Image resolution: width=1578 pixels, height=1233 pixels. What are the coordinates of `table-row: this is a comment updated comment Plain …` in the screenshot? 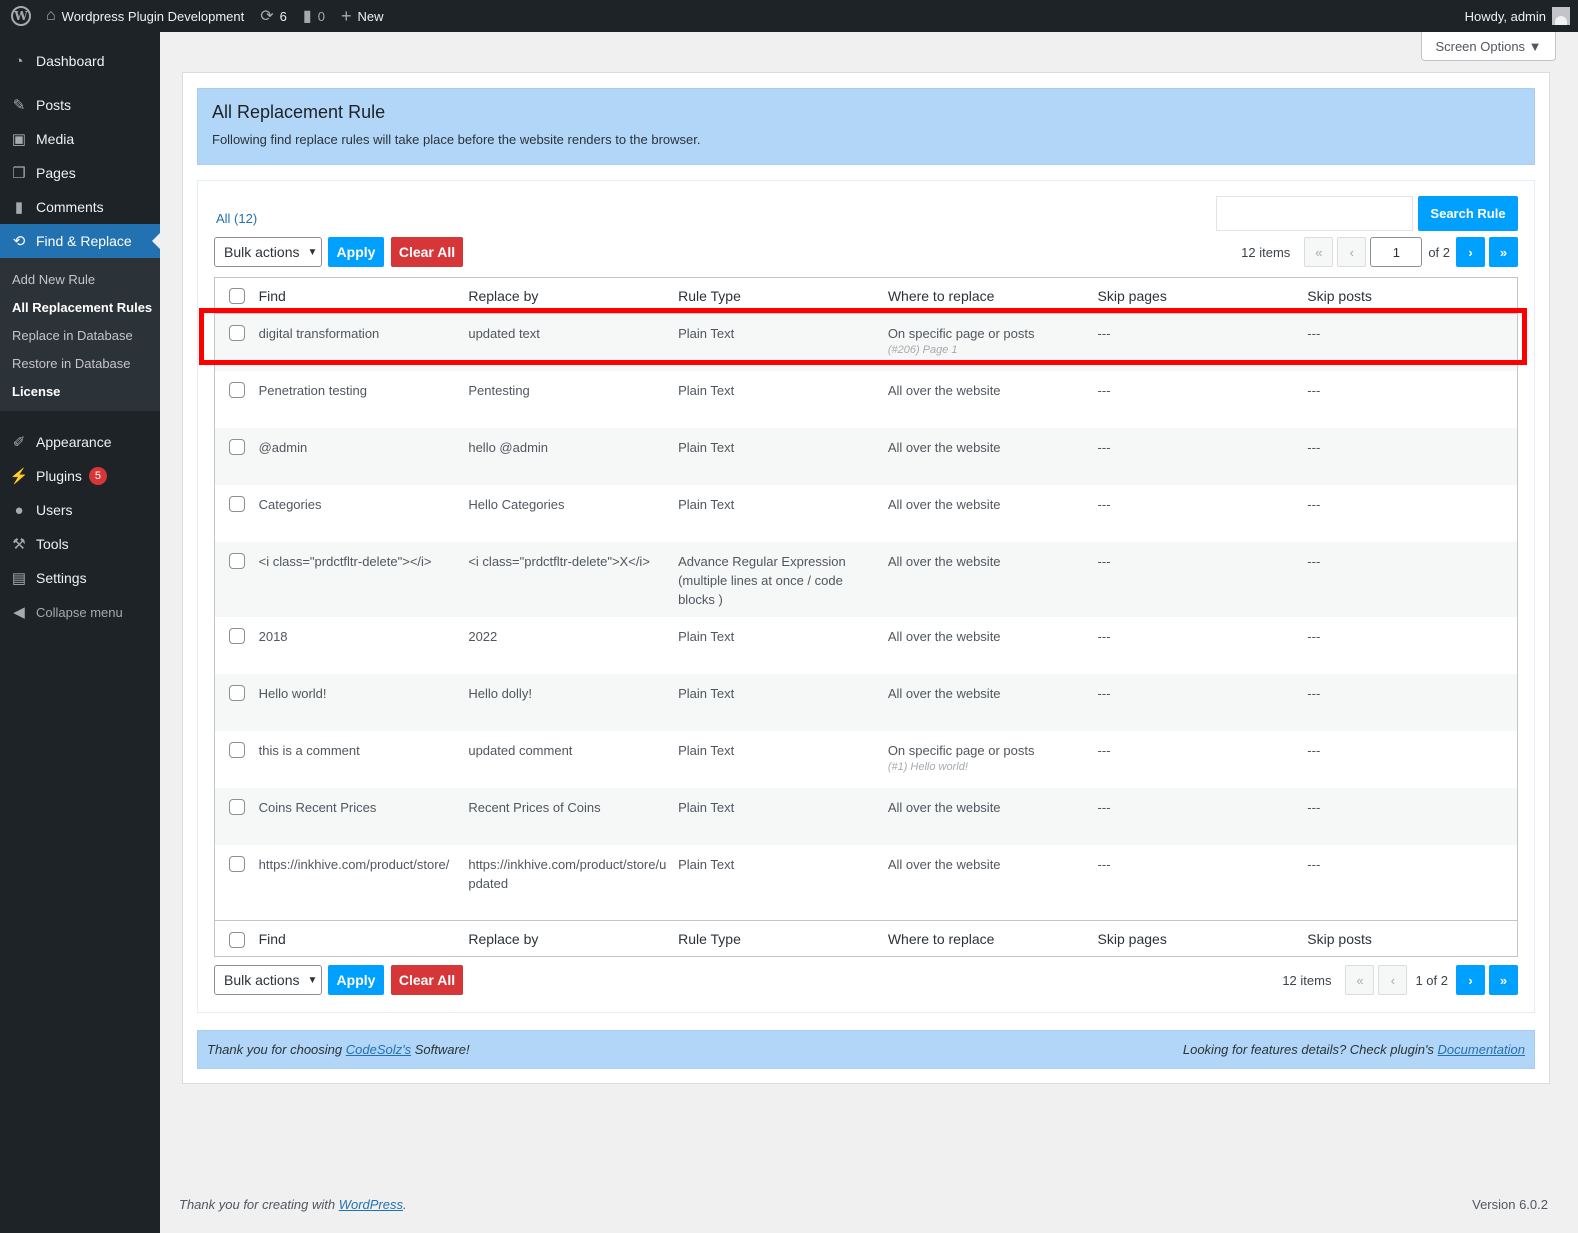 It's located at (866, 759).